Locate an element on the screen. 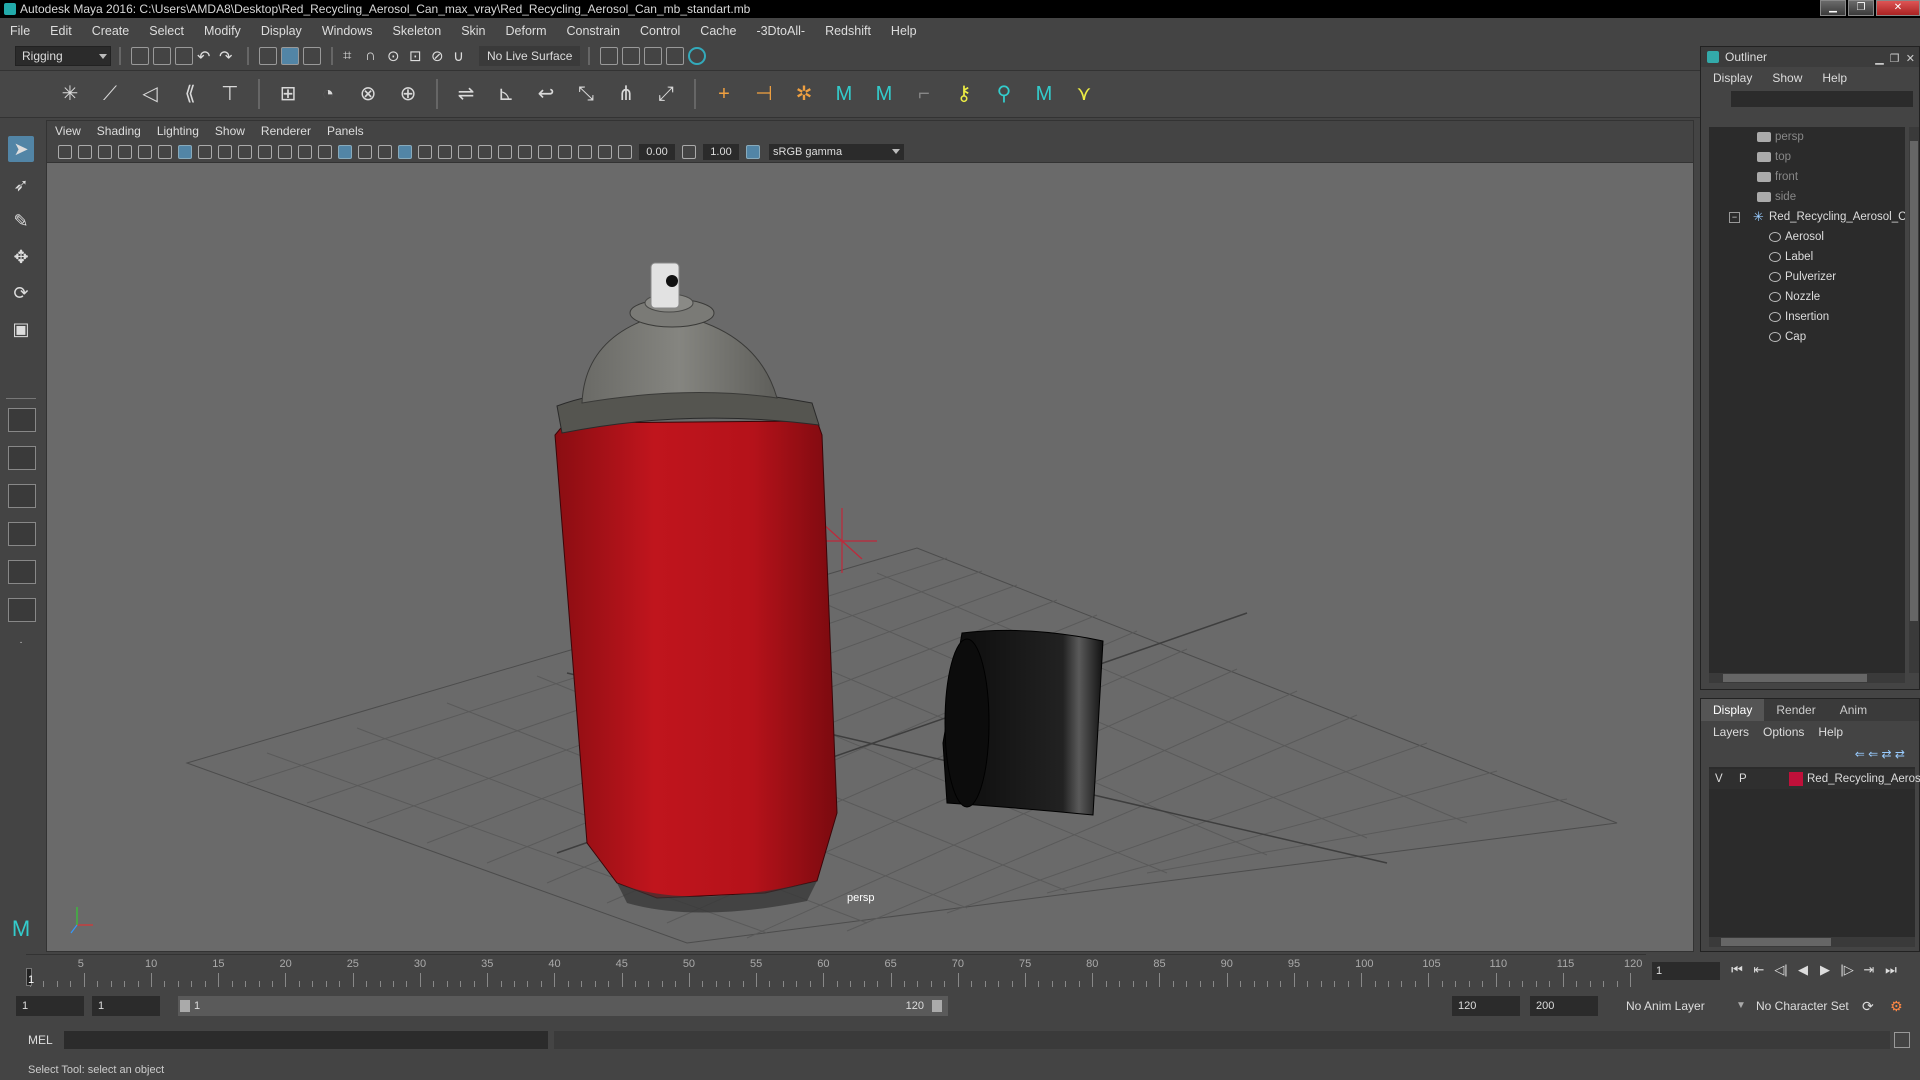 This screenshot has width=1920, height=1080. outliner-menu-display: Display is located at coordinates (1732, 78).